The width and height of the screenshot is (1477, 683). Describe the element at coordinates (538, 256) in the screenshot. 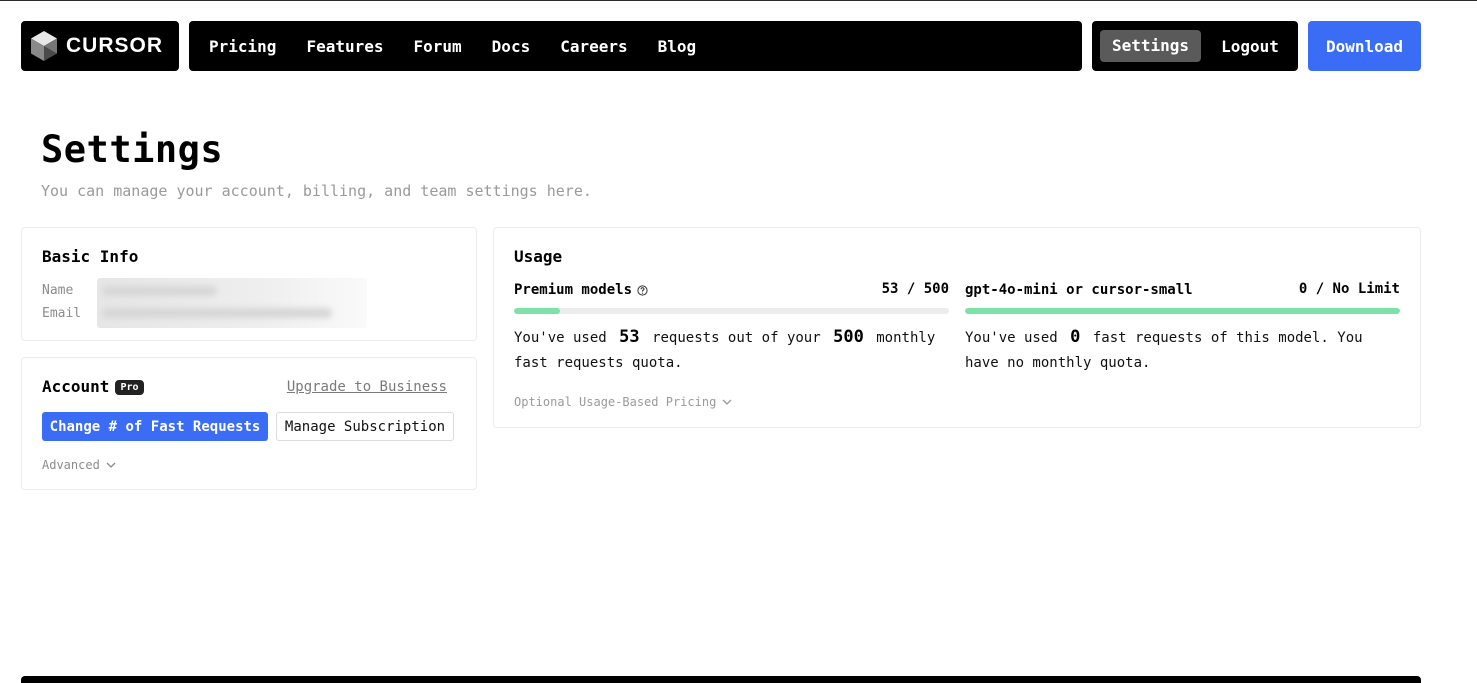

I see `usage-title: Usage` at that location.